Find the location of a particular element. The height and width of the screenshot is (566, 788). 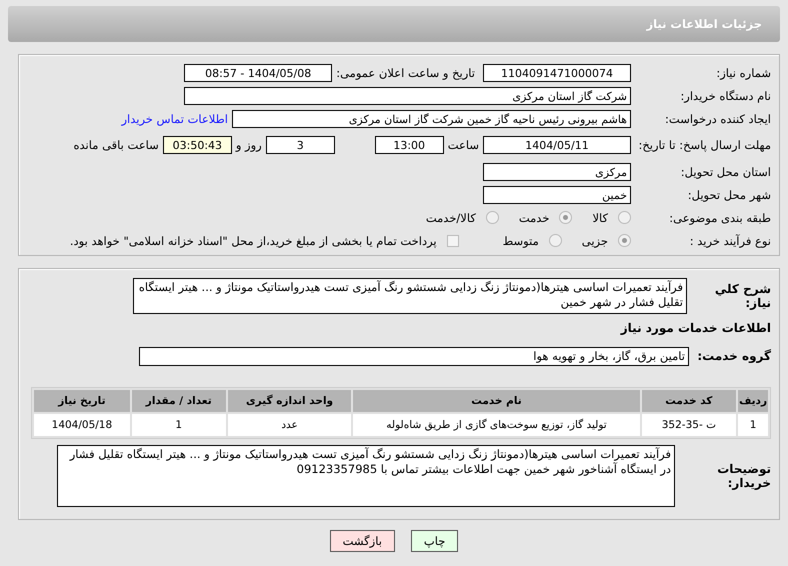

column-header: تاریخ نیاز is located at coordinates (82, 401).